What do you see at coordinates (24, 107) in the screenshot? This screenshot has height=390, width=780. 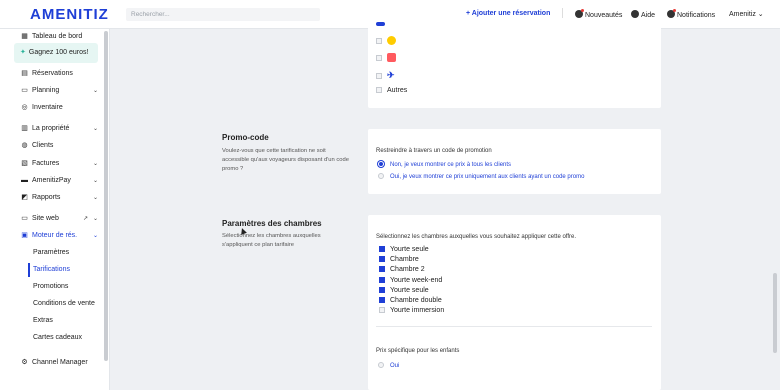 I see `inventory-icon: ◎` at bounding box center [24, 107].